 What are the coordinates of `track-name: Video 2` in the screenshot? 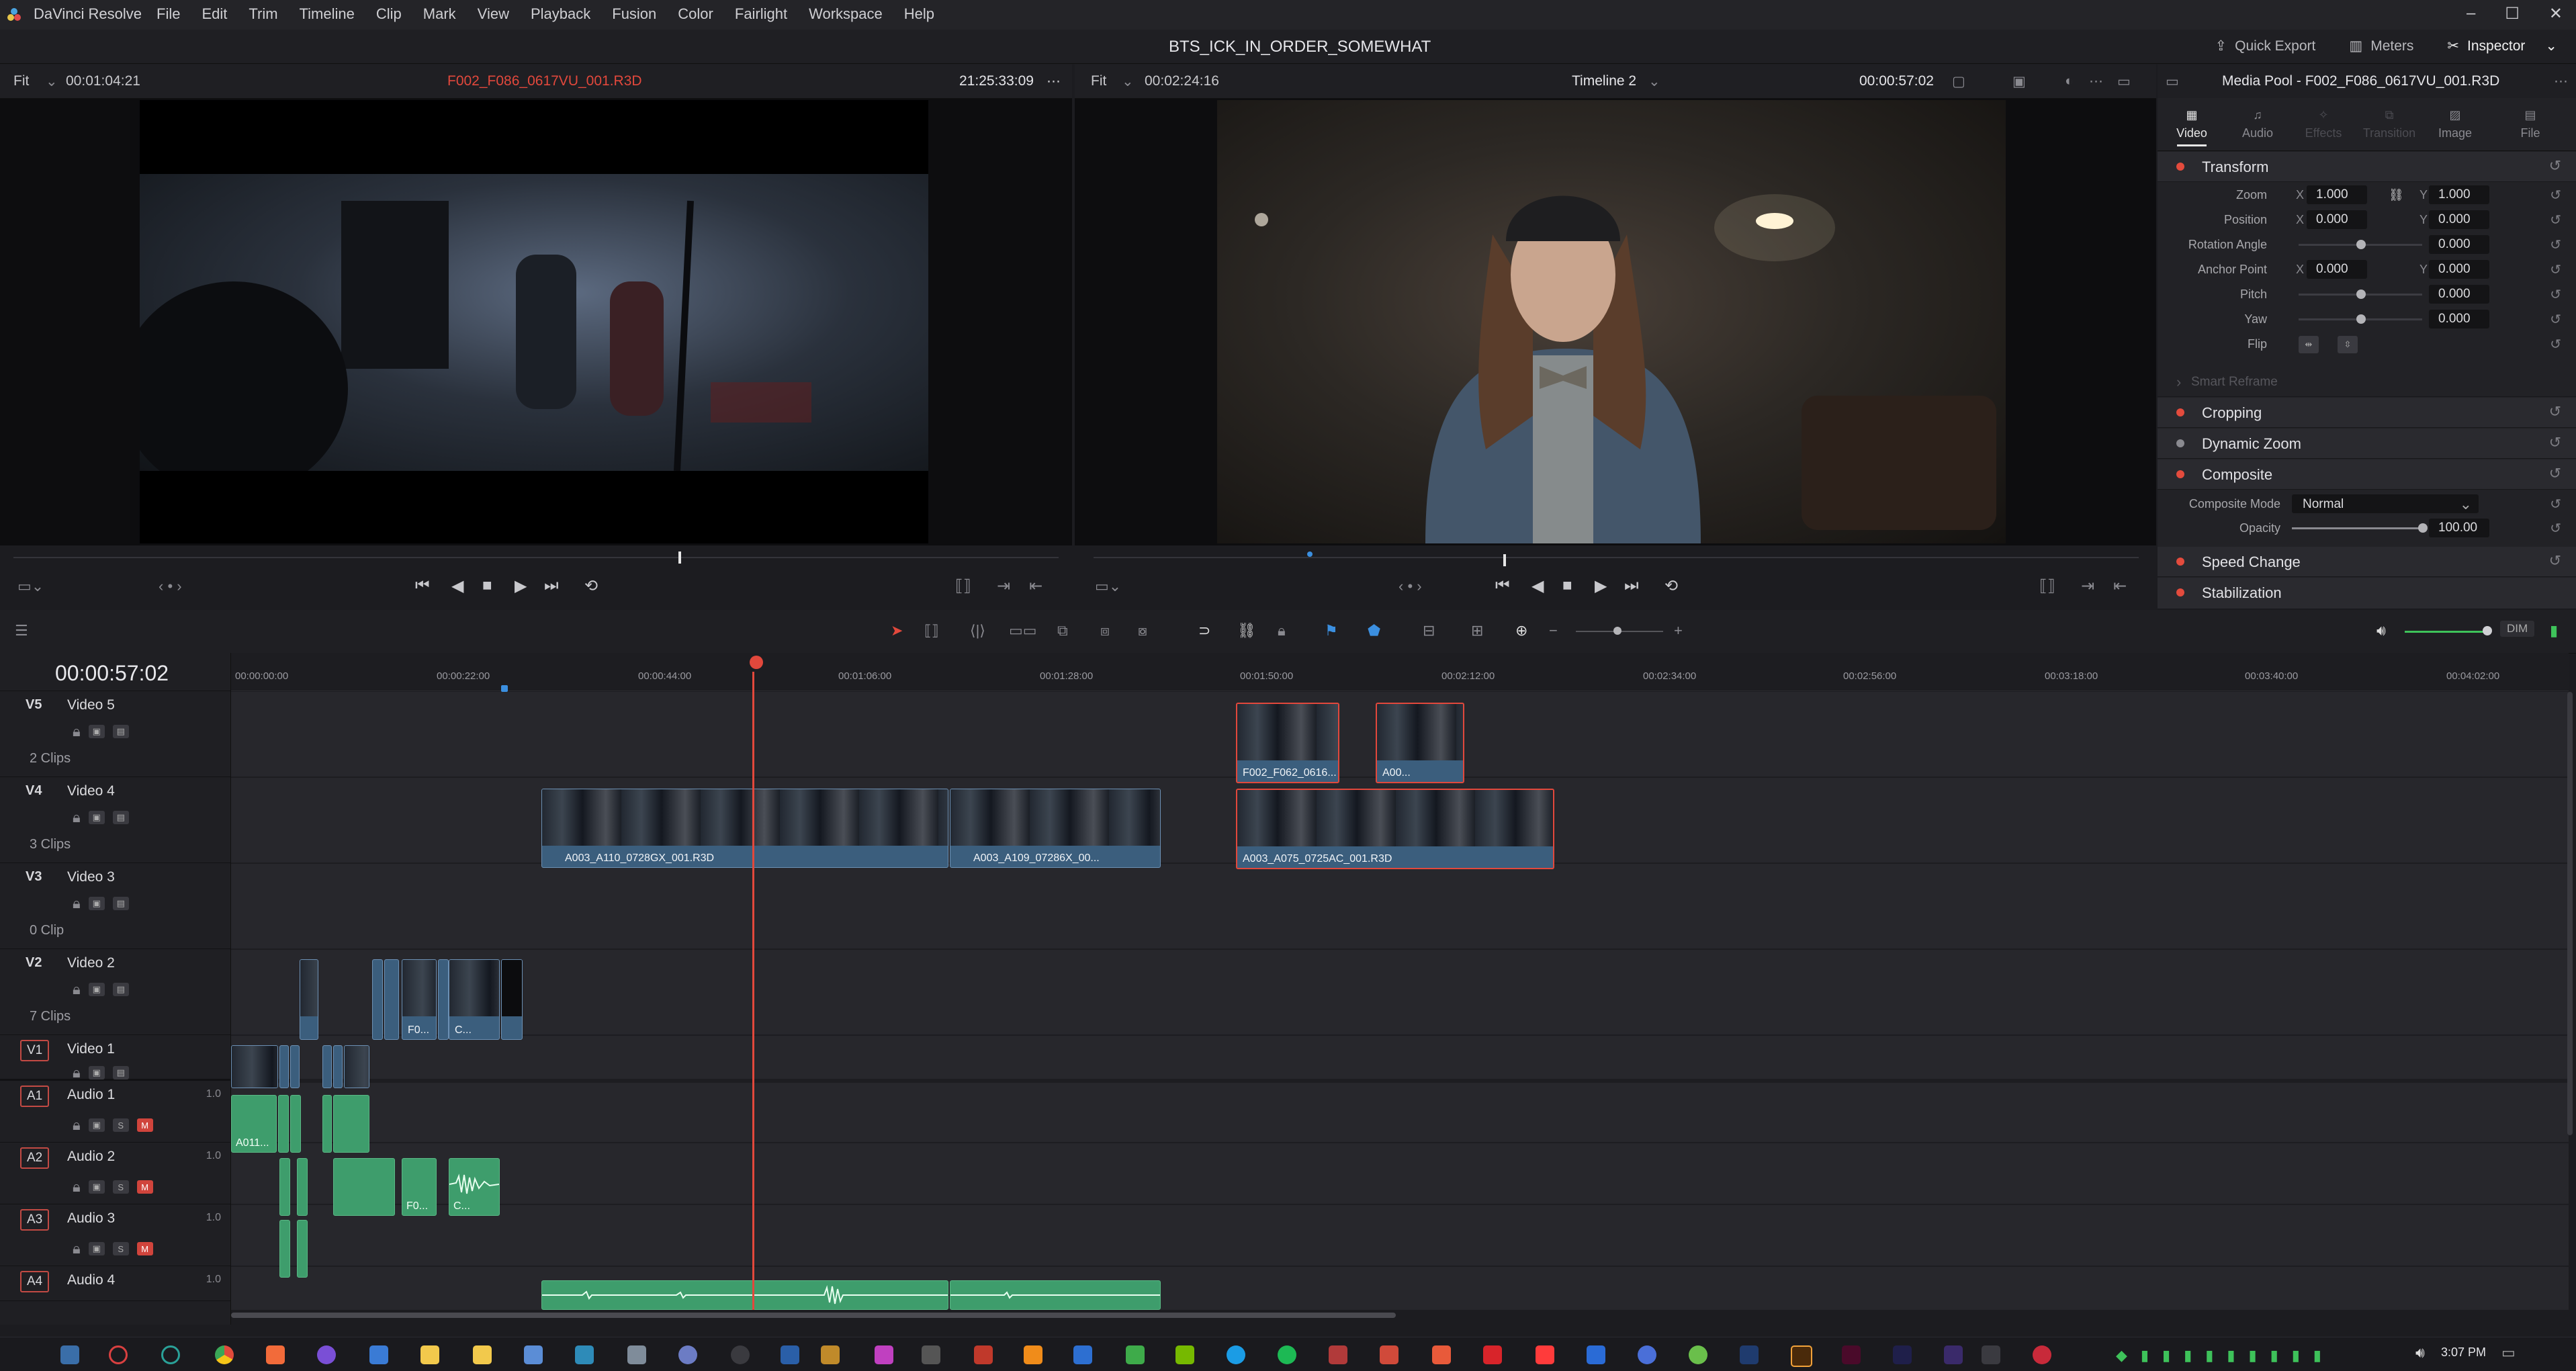 It's located at (91, 963).